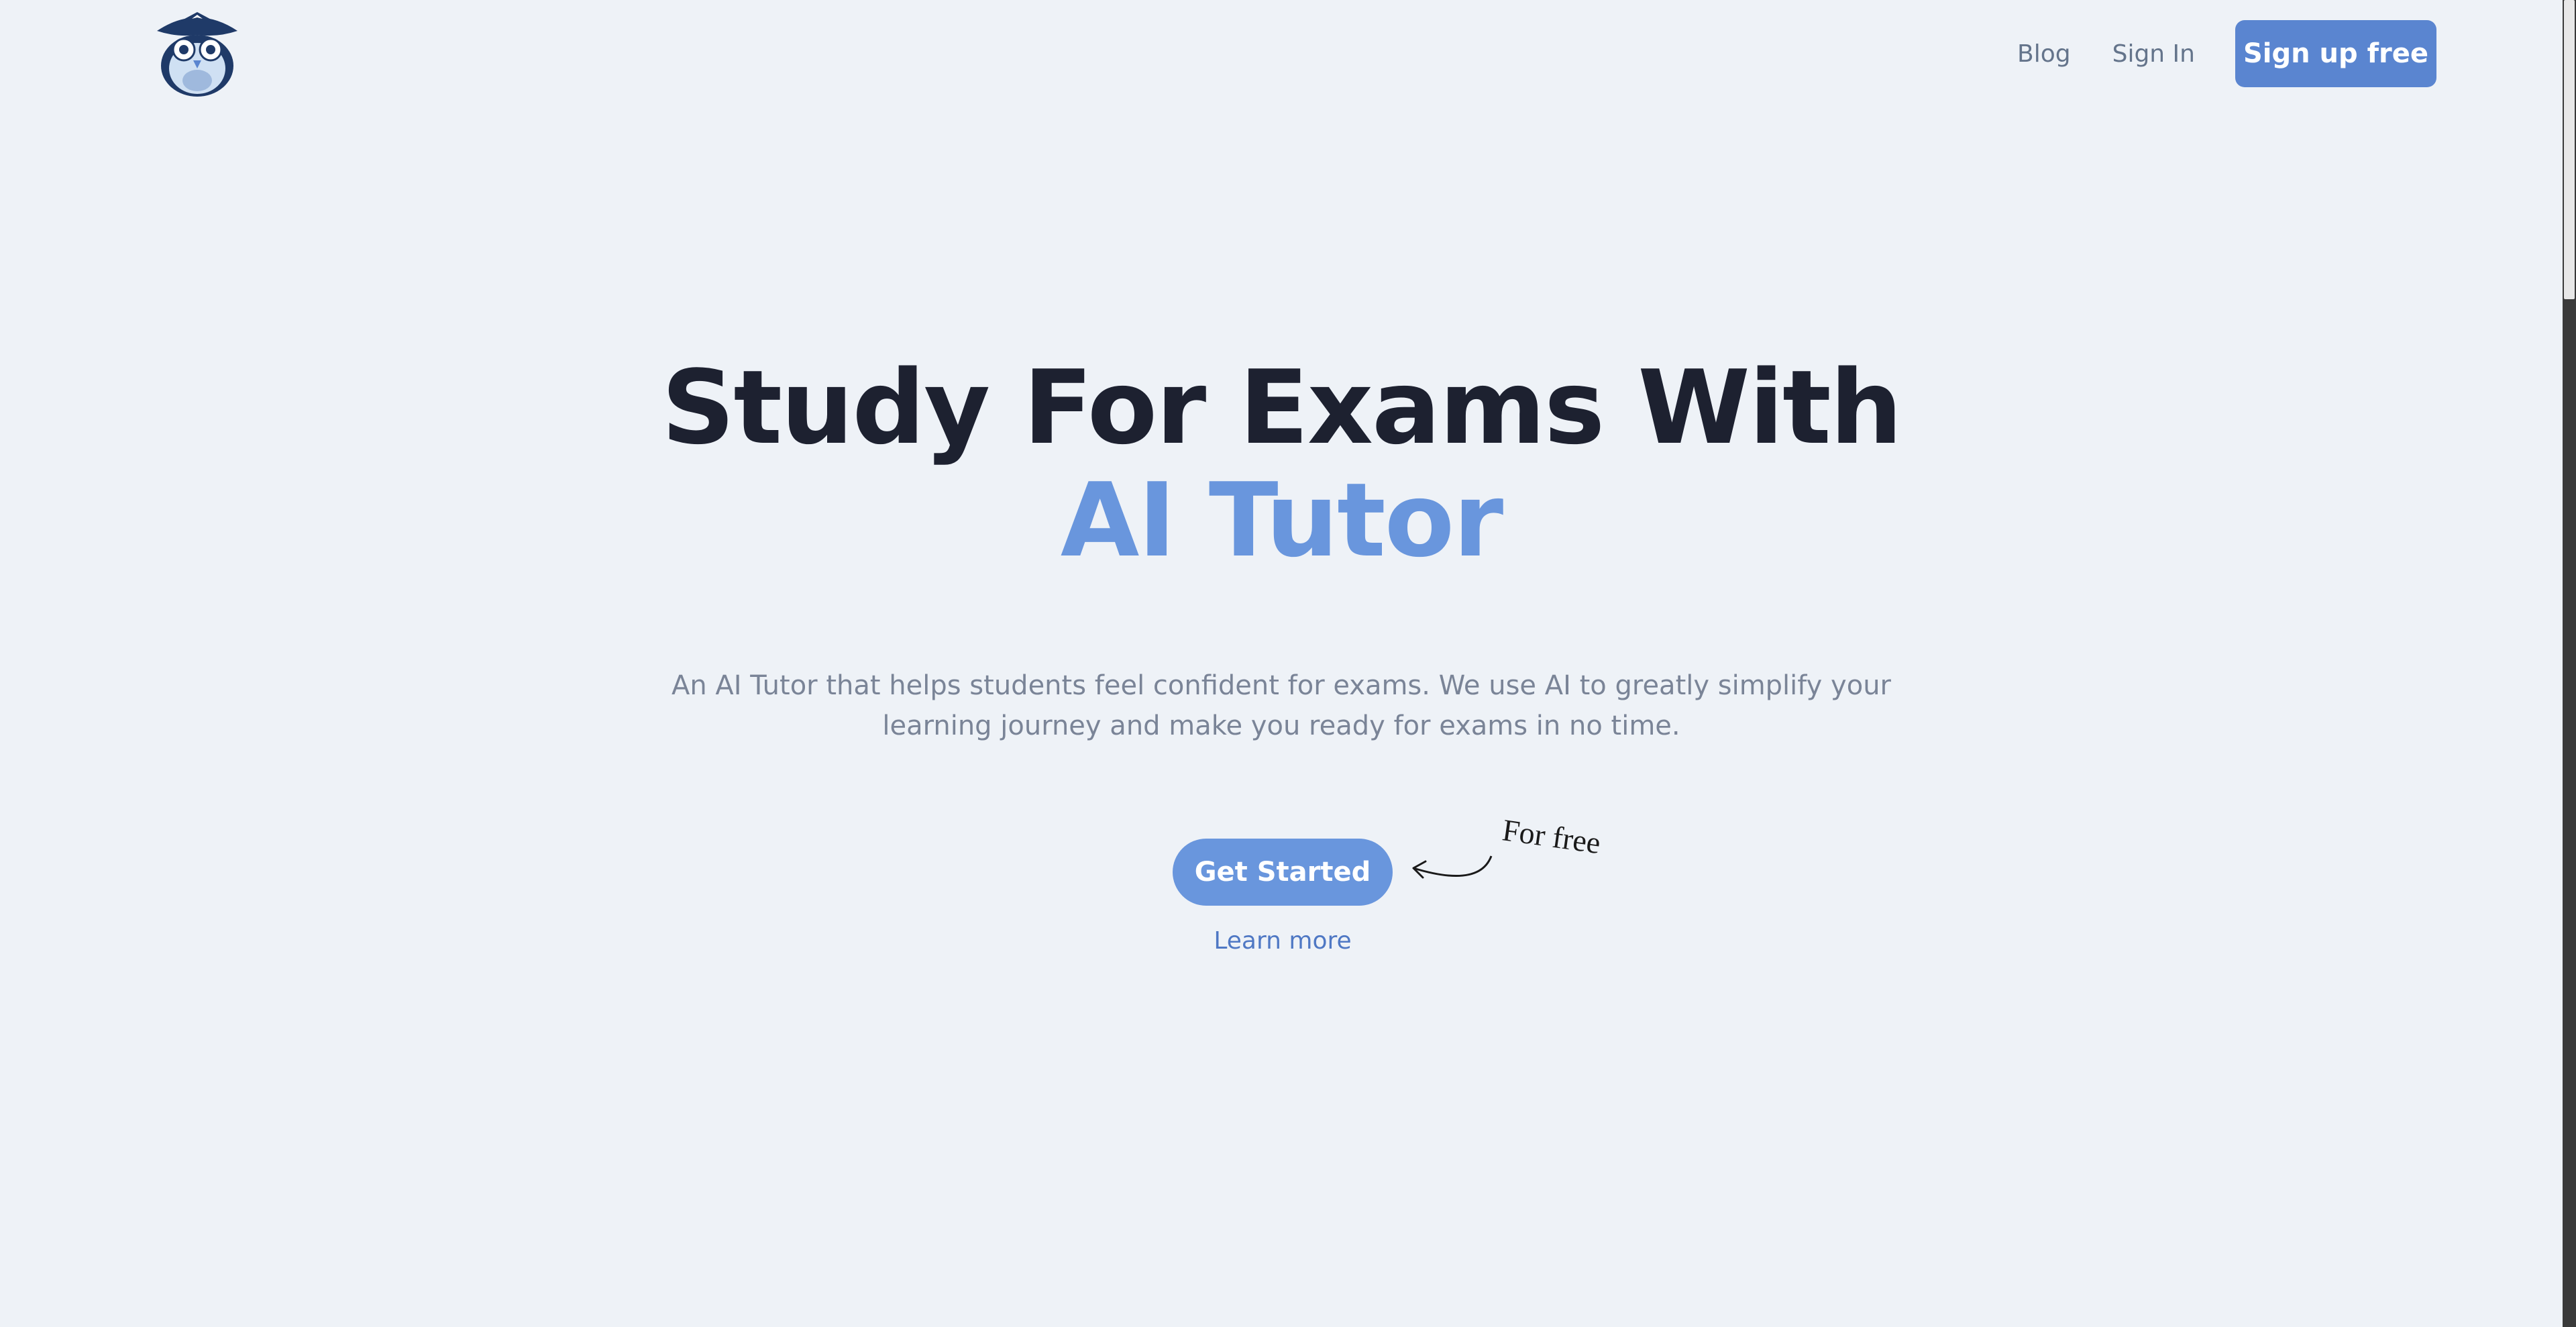  I want to click on scrollbar, so click(2569, 663).